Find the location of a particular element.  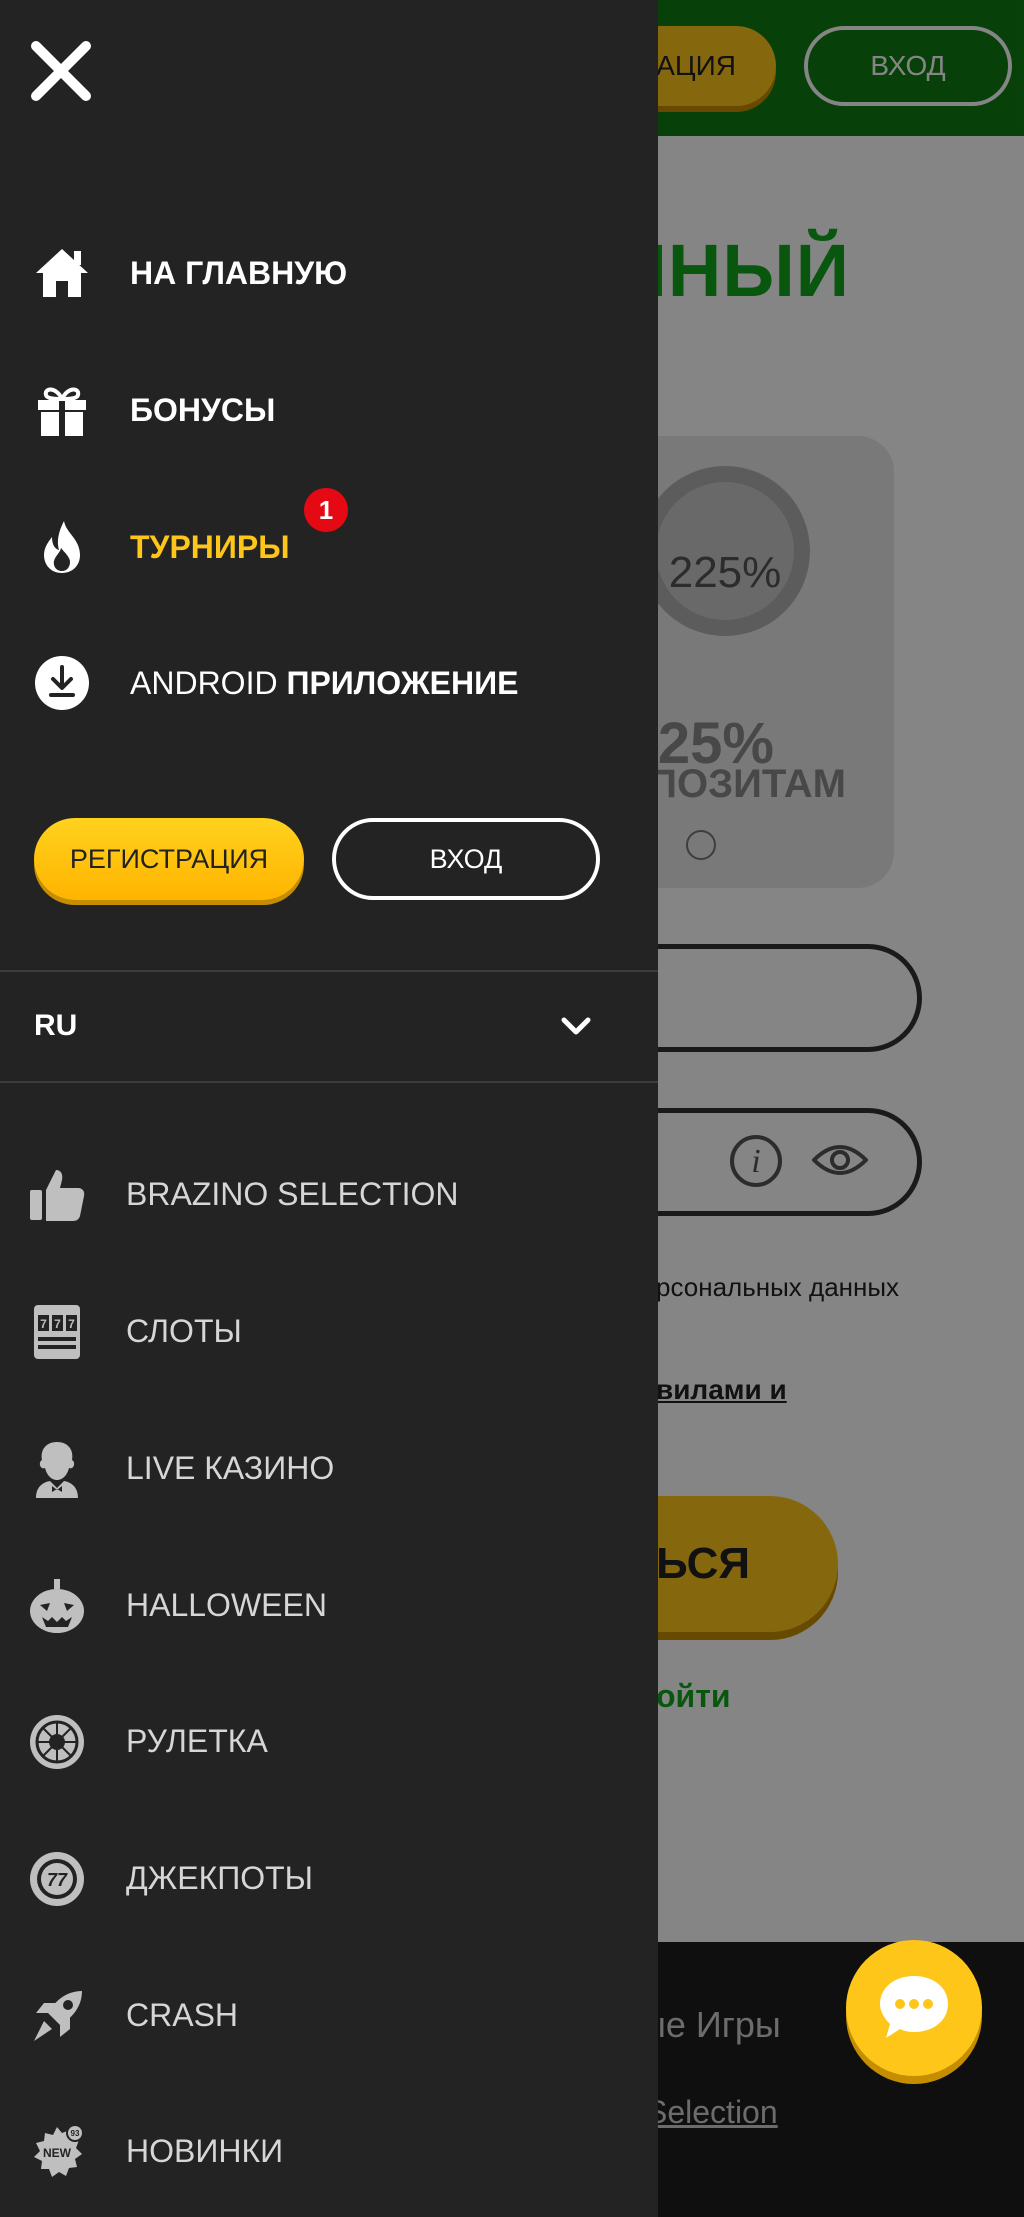

category-label: LIVE КАЗИНО is located at coordinates (230, 1468).